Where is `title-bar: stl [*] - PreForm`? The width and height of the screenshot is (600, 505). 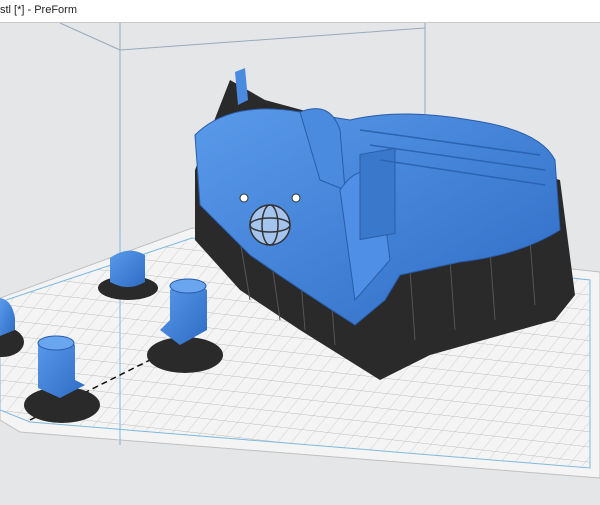
title-bar: stl [*] - PreForm is located at coordinates (300, 11).